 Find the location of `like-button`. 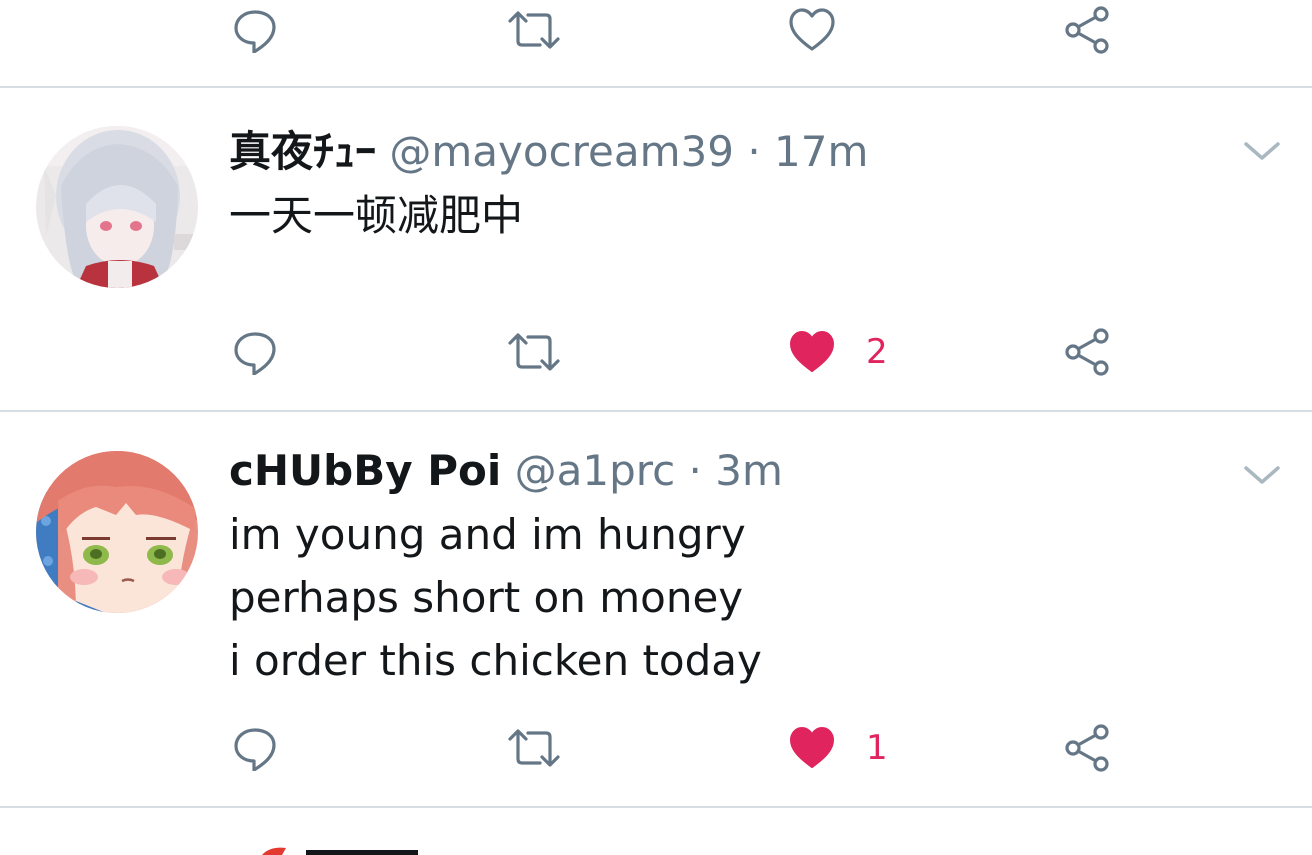

like-button is located at coordinates (827, 30).